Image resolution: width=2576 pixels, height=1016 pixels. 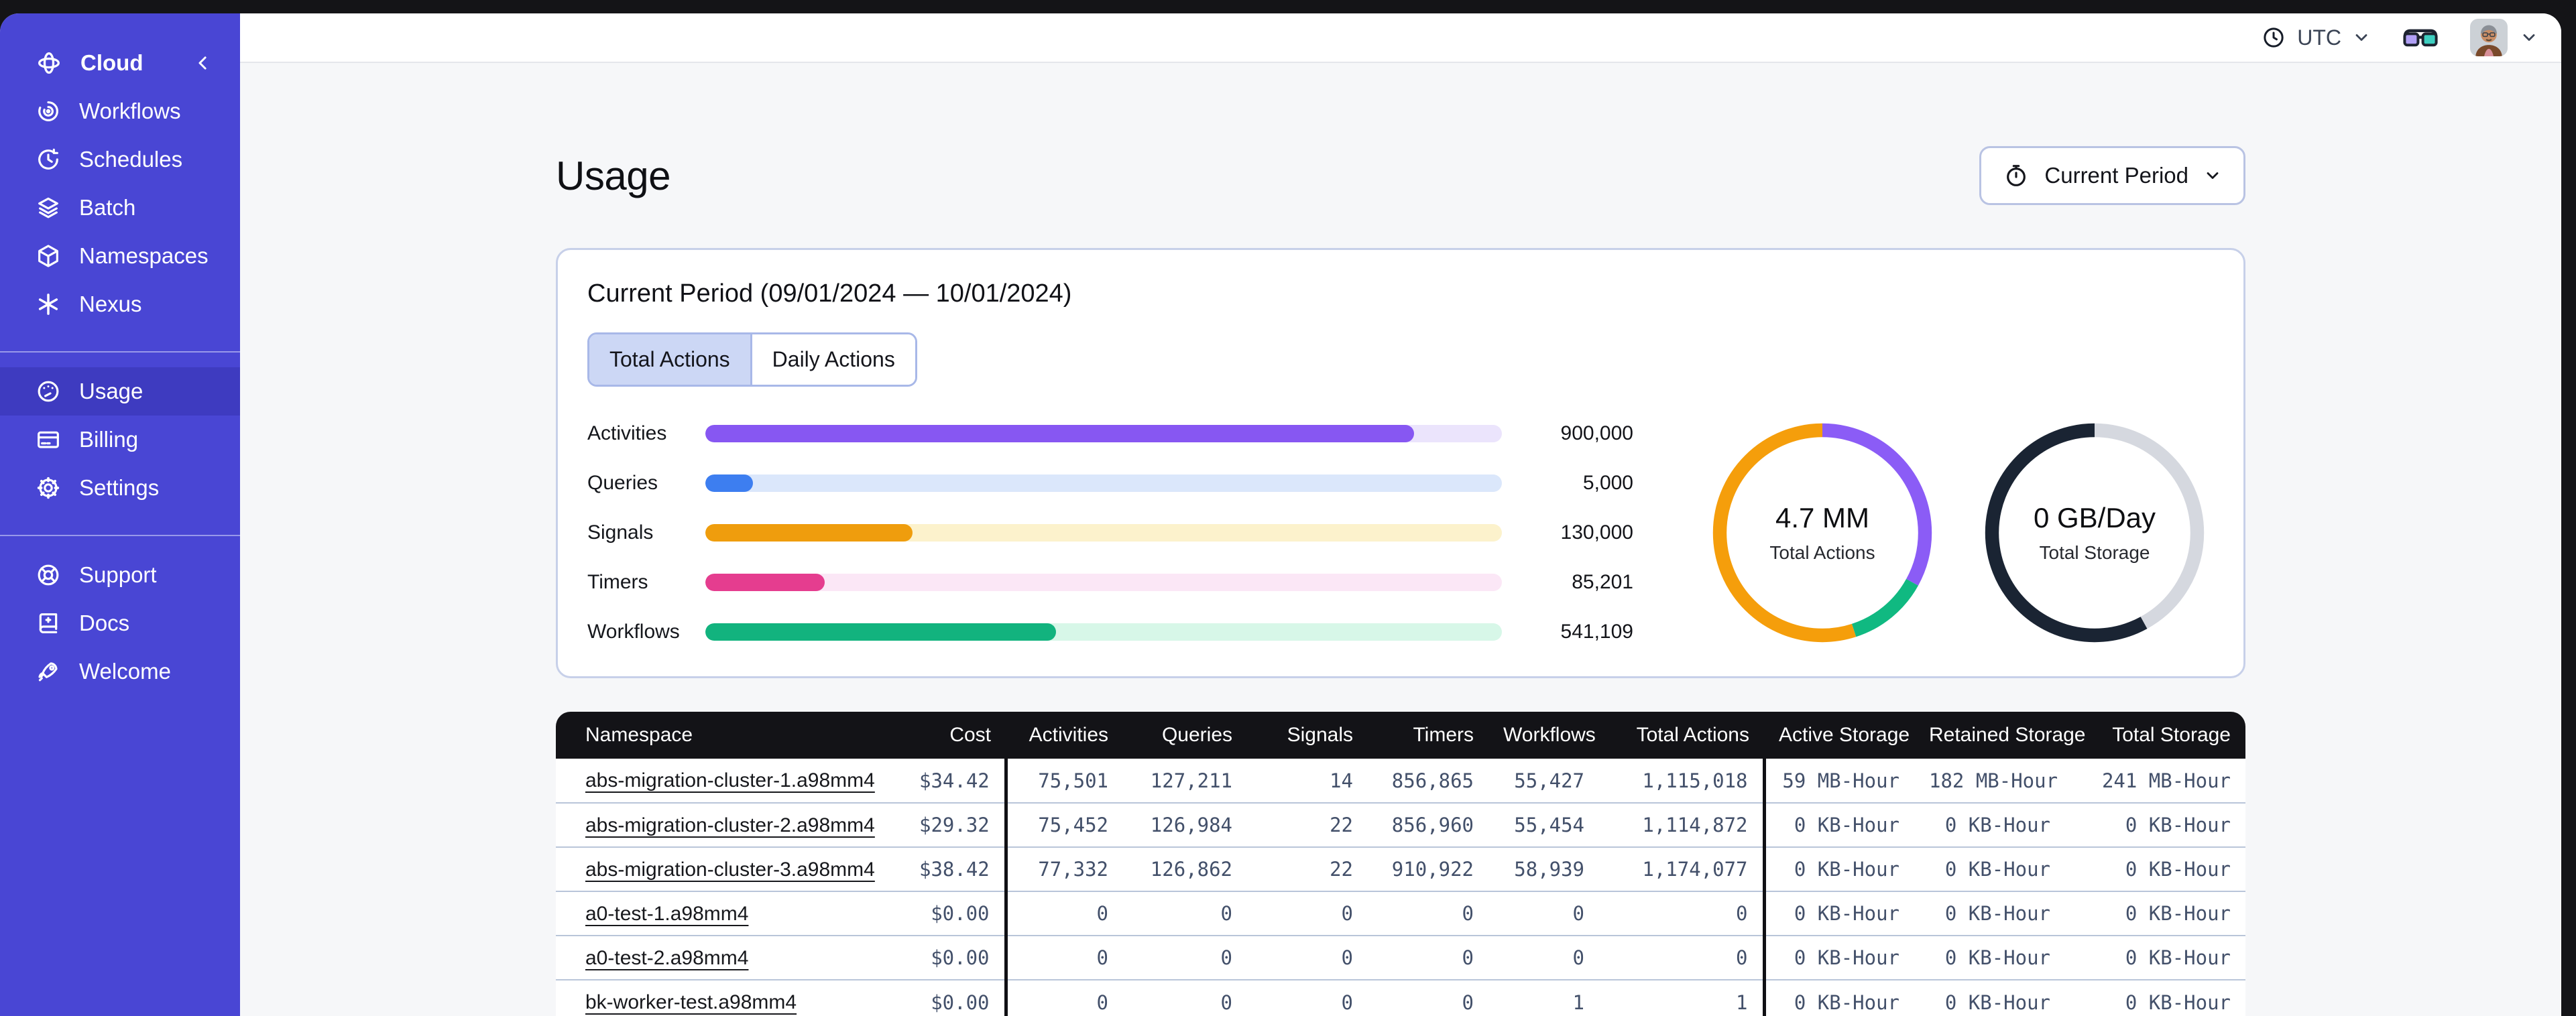 I want to click on page-title: Usage, so click(x=613, y=176).